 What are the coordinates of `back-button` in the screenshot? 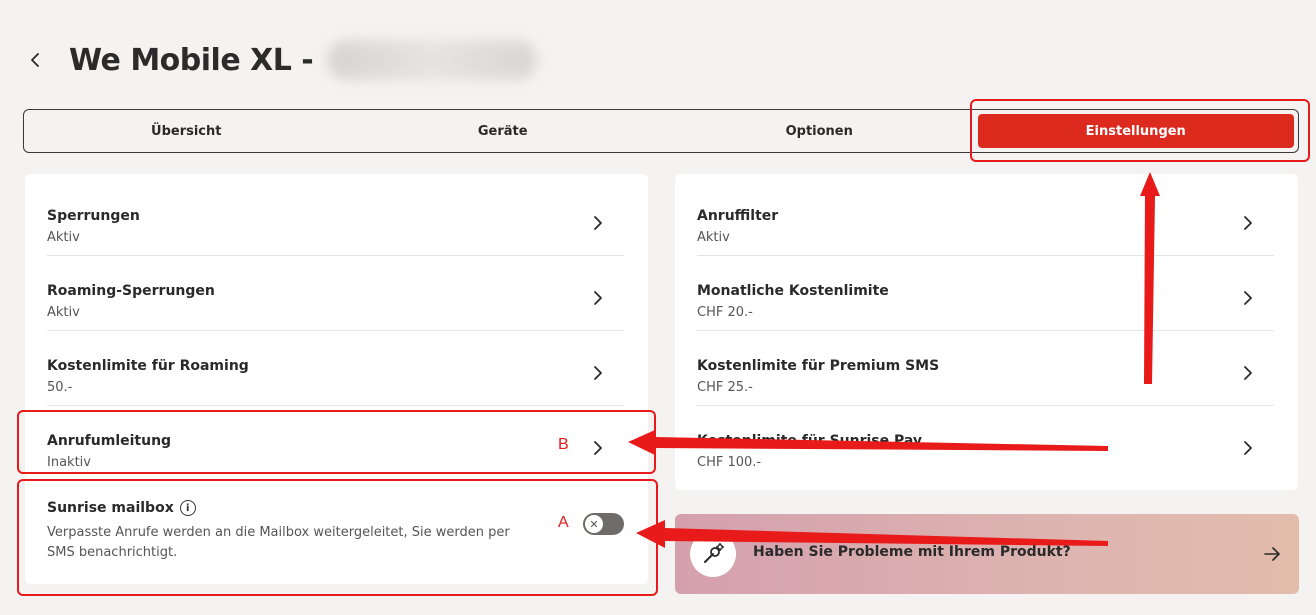 It's located at (35, 60).